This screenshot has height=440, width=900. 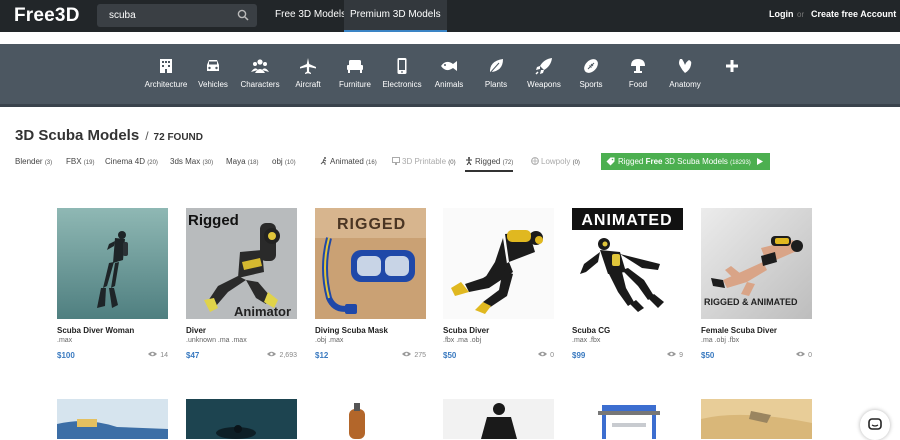 I want to click on food-icon, so click(x=638, y=66).